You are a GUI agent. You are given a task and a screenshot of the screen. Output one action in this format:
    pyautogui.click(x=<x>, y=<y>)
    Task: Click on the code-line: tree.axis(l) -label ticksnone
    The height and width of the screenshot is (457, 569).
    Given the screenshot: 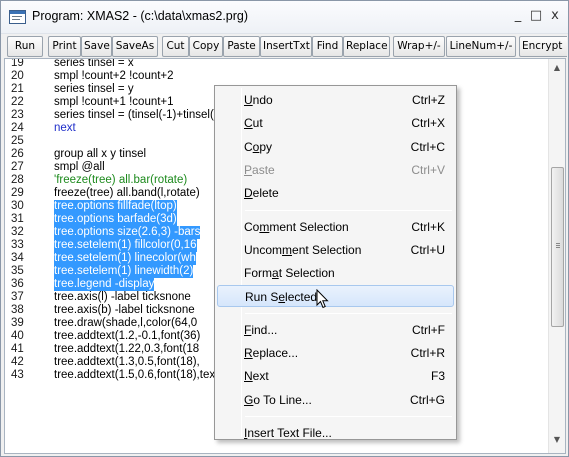 What is the action you would take?
    pyautogui.click(x=122, y=297)
    